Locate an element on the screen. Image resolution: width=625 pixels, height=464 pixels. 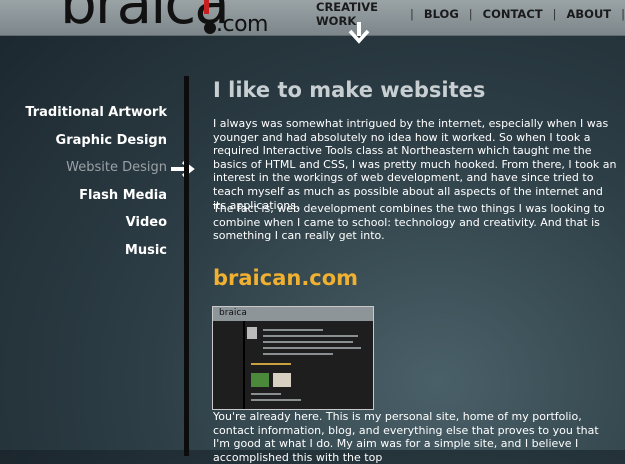
screenshot-logo: braica is located at coordinates (233, 313).